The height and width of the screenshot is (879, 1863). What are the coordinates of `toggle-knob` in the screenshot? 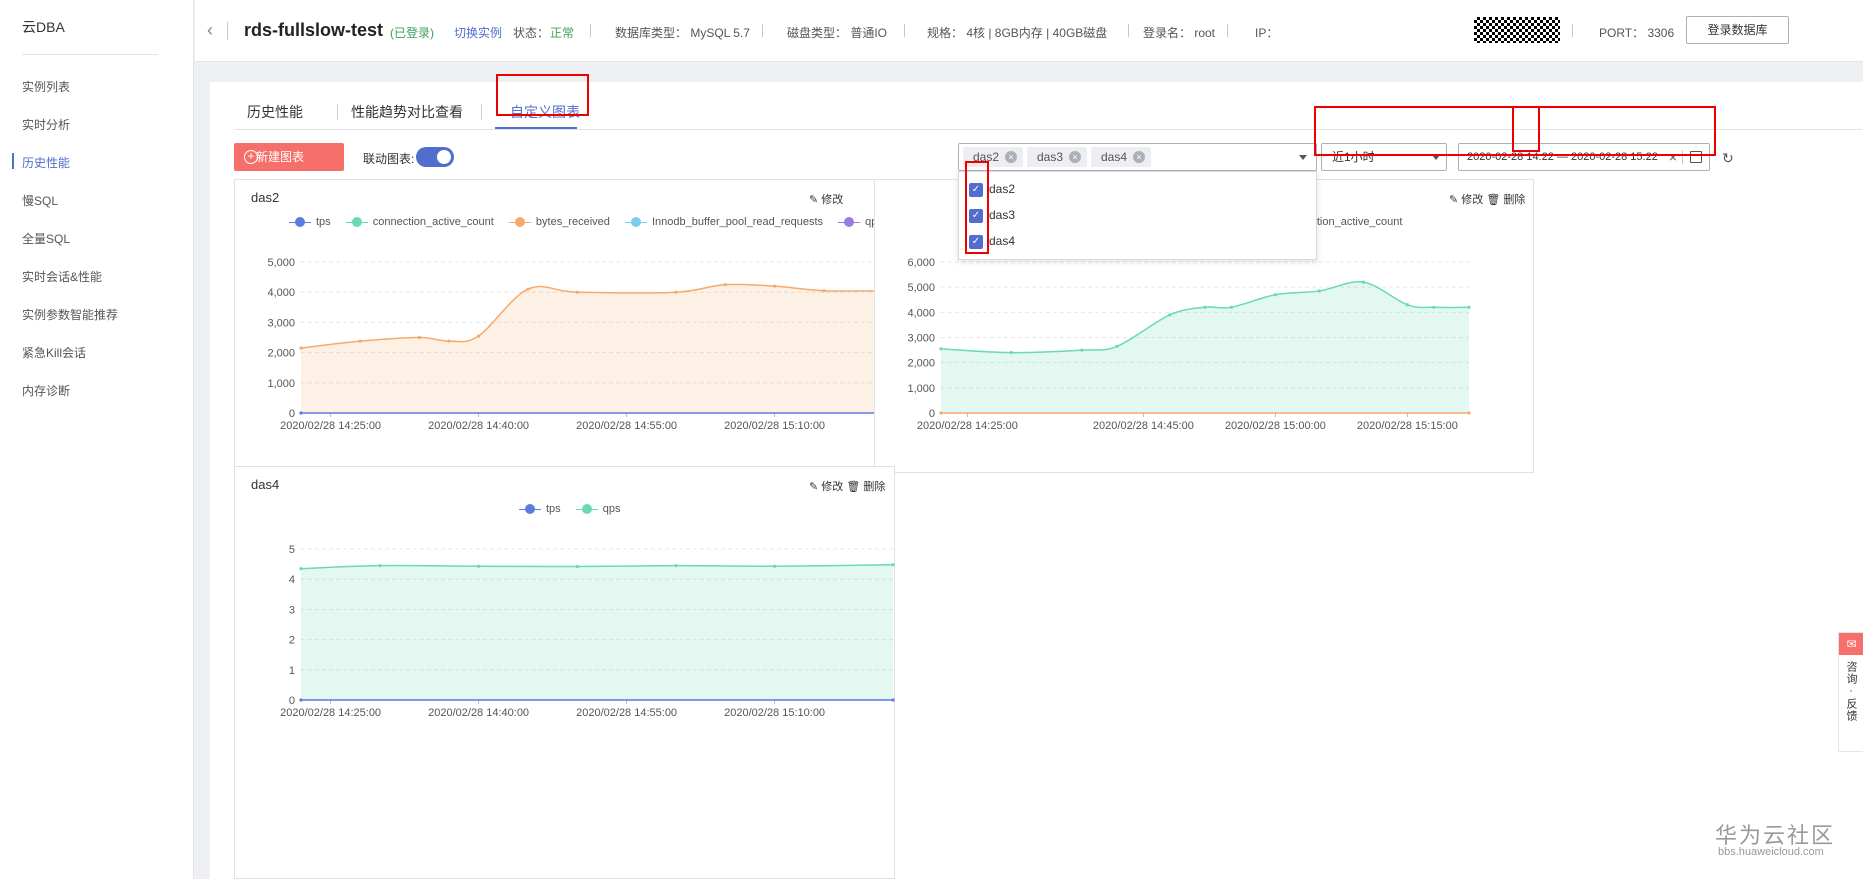 It's located at (444, 157).